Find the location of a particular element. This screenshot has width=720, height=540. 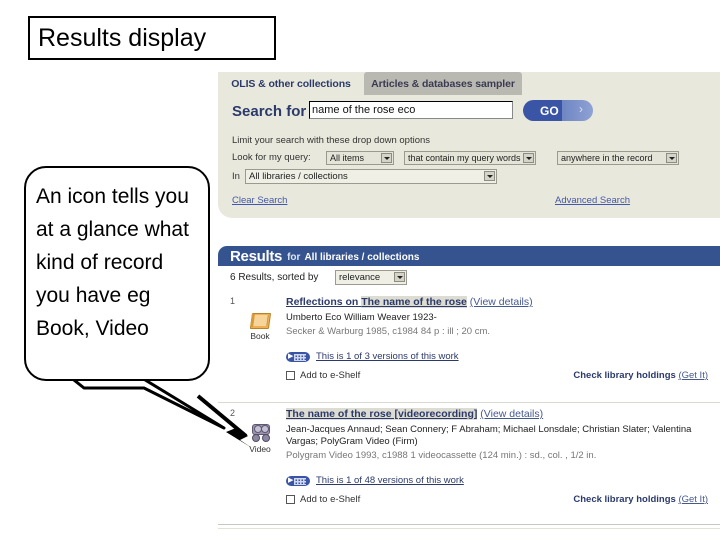

pointer-arrow-icon is located at coordinates (224, 421).